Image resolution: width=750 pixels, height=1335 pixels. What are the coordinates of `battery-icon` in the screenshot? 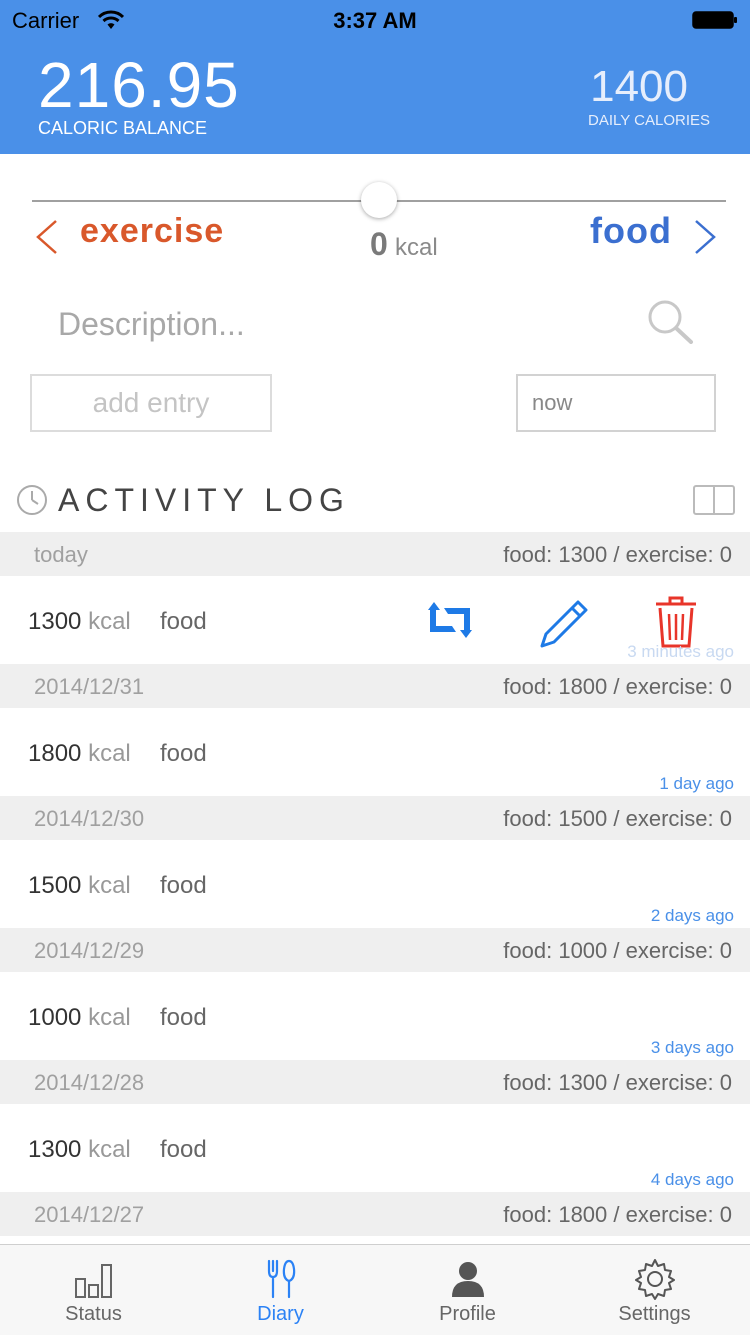 It's located at (714, 20).